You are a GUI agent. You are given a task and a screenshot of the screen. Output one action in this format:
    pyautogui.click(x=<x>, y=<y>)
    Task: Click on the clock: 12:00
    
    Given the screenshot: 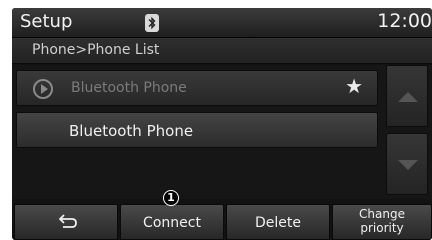 What is the action you would take?
    pyautogui.click(x=404, y=21)
    